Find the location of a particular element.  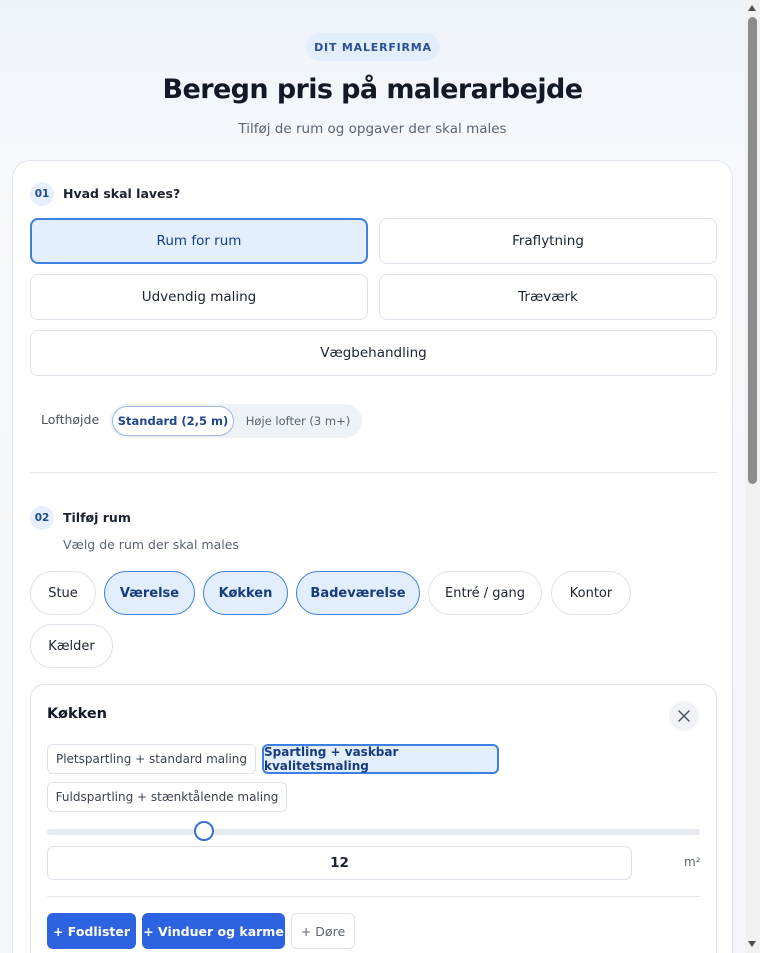

area-input: 12 is located at coordinates (339, 863).